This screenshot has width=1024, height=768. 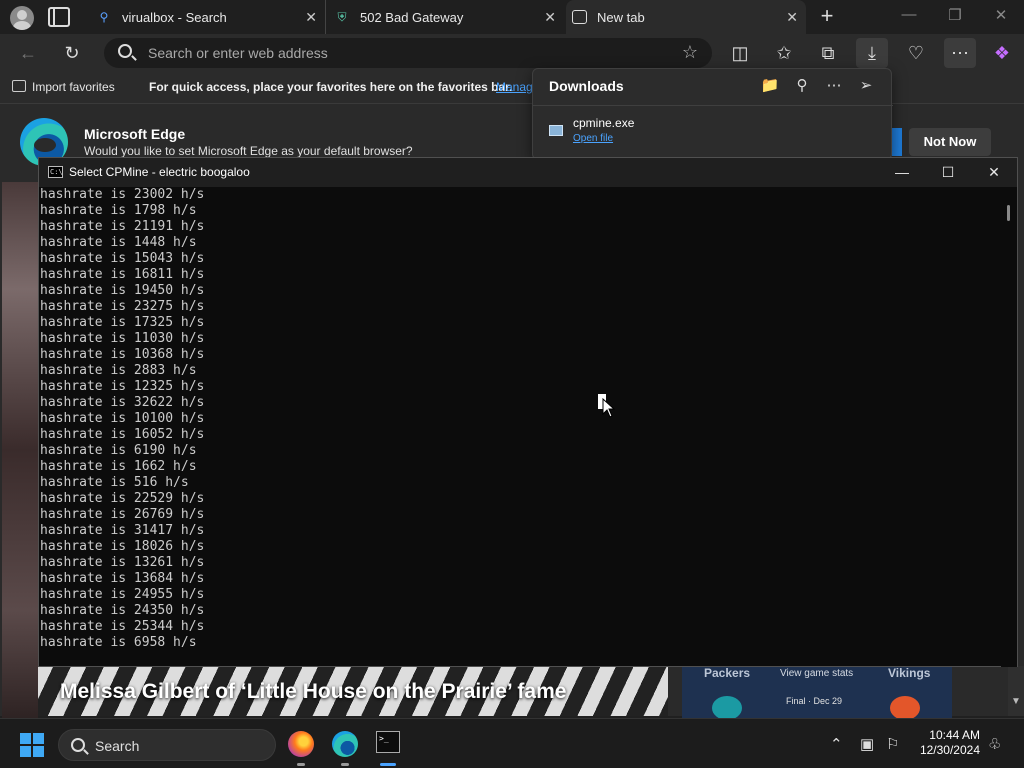 I want to click on edge-icon, so click(x=345, y=744).